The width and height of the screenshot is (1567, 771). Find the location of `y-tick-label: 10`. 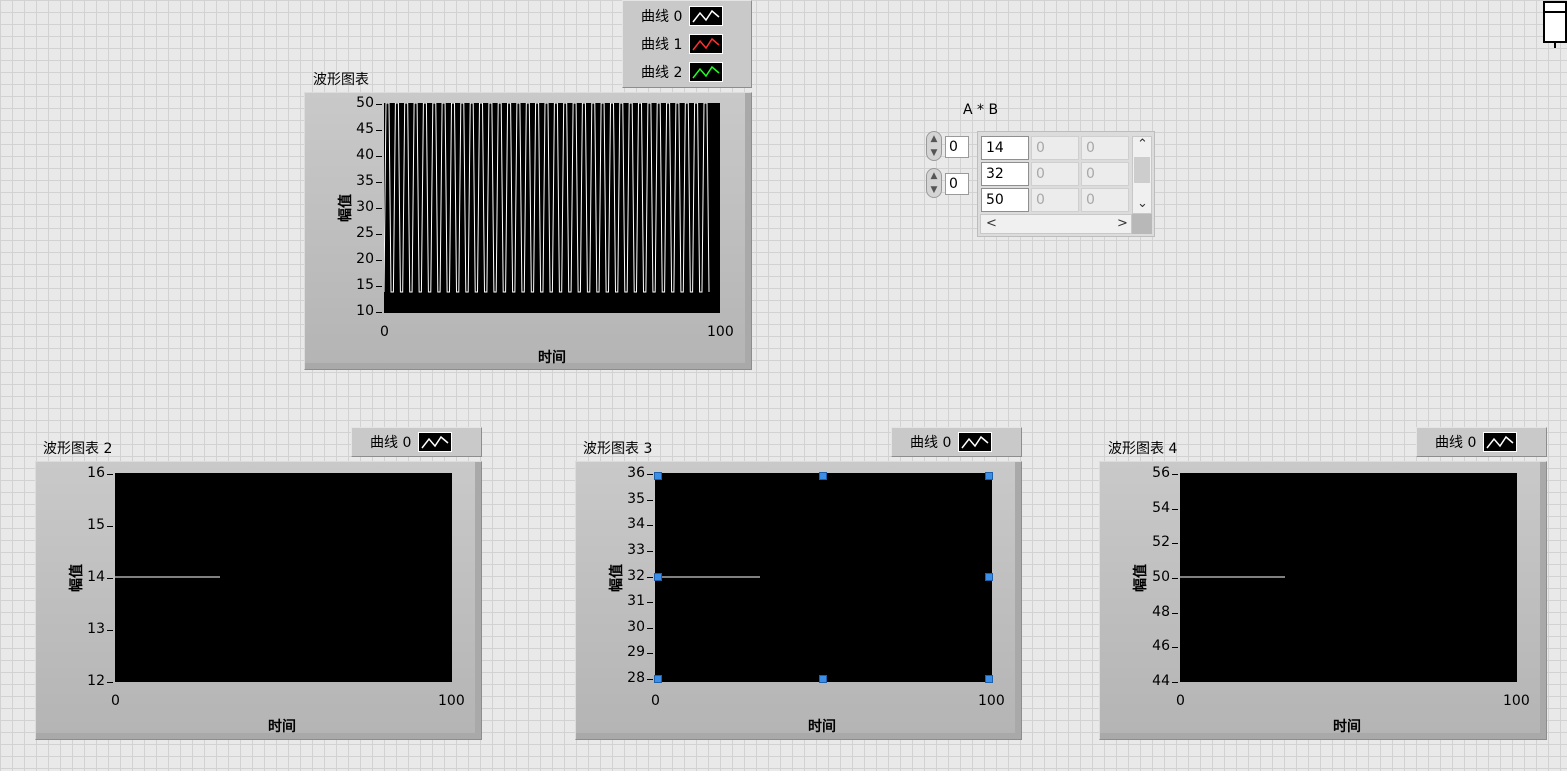

y-tick-label: 10 is located at coordinates (365, 311).